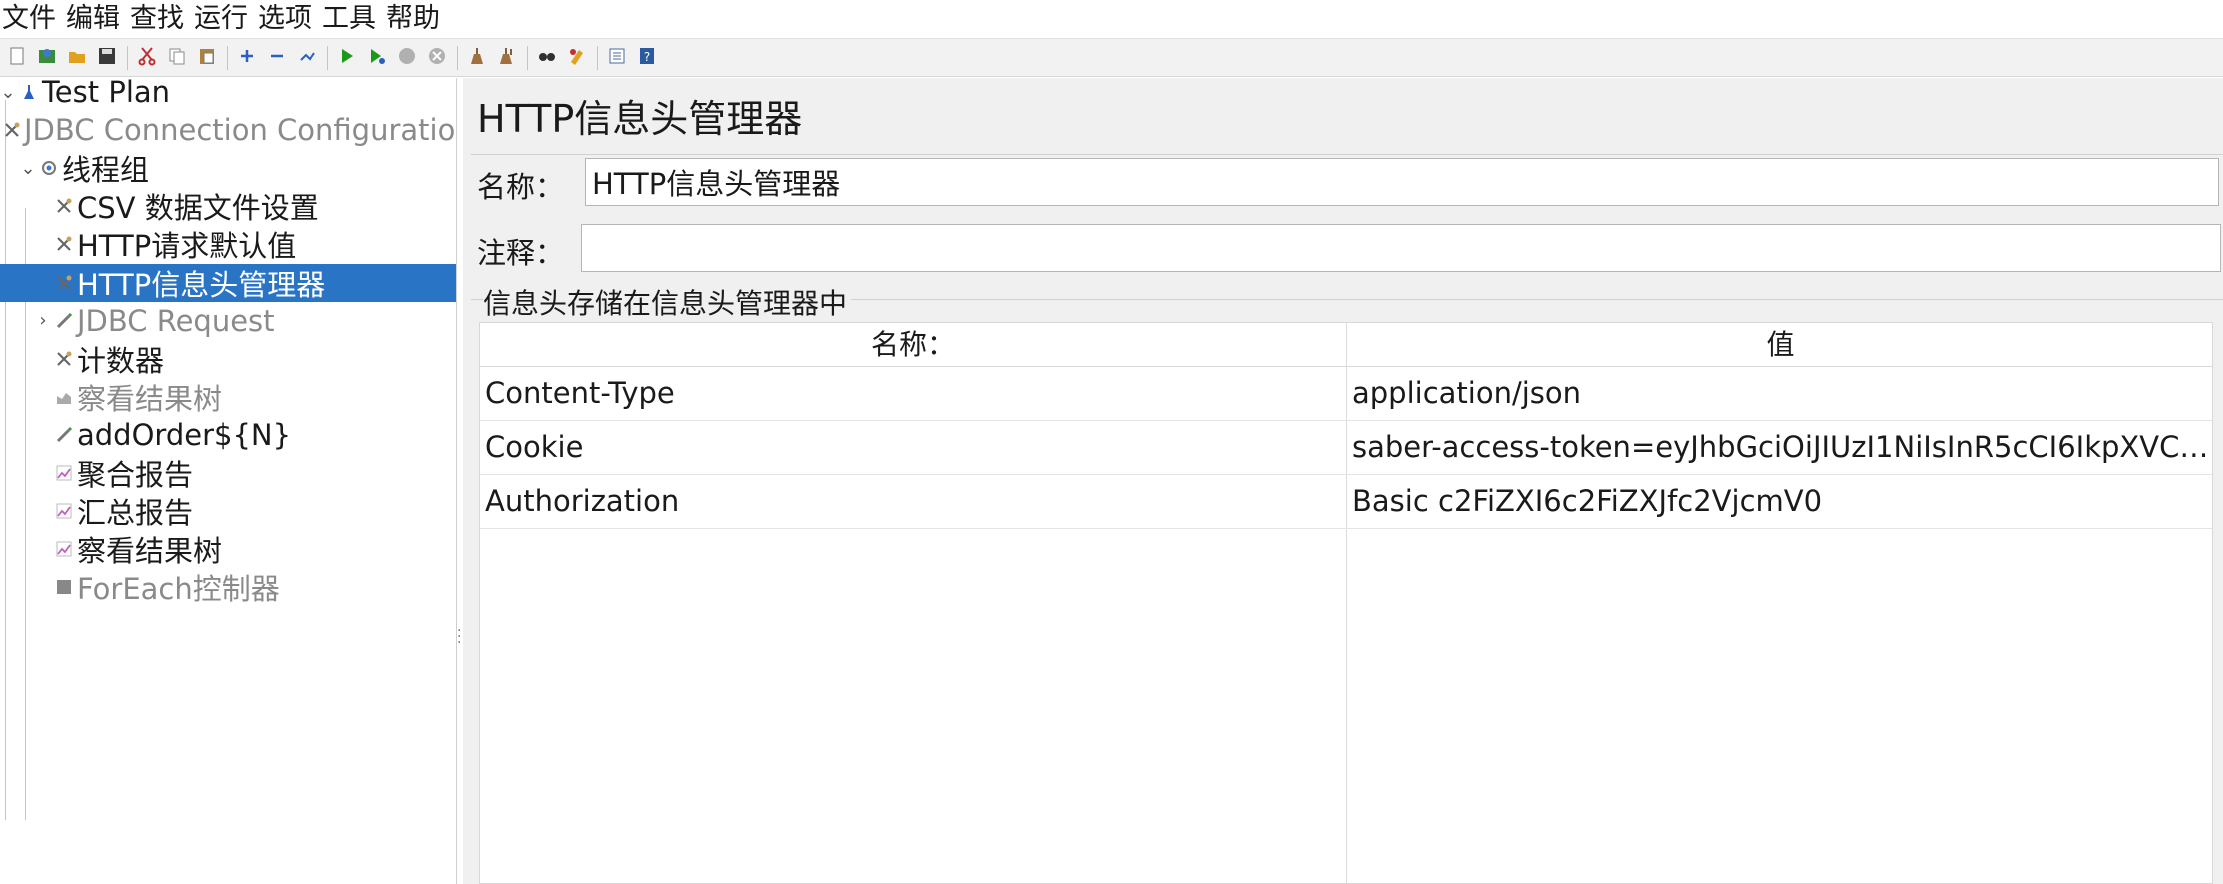 The height and width of the screenshot is (884, 2223). What do you see at coordinates (1402, 182) in the screenshot?
I see `name-input` at bounding box center [1402, 182].